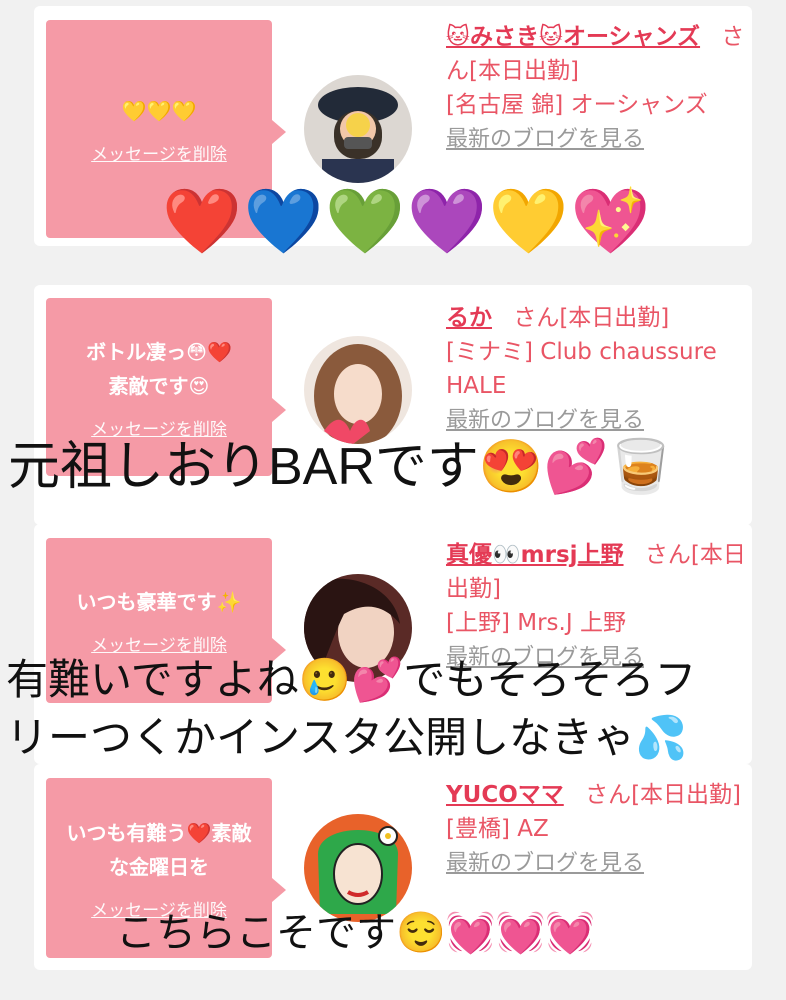 The width and height of the screenshot is (786, 1000). Describe the element at coordinates (469, 318) in the screenshot. I see `cast-name-link: るか` at that location.